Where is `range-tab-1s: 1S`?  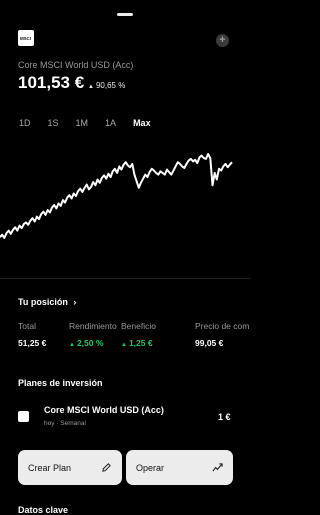 range-tab-1s: 1S is located at coordinates (53, 123).